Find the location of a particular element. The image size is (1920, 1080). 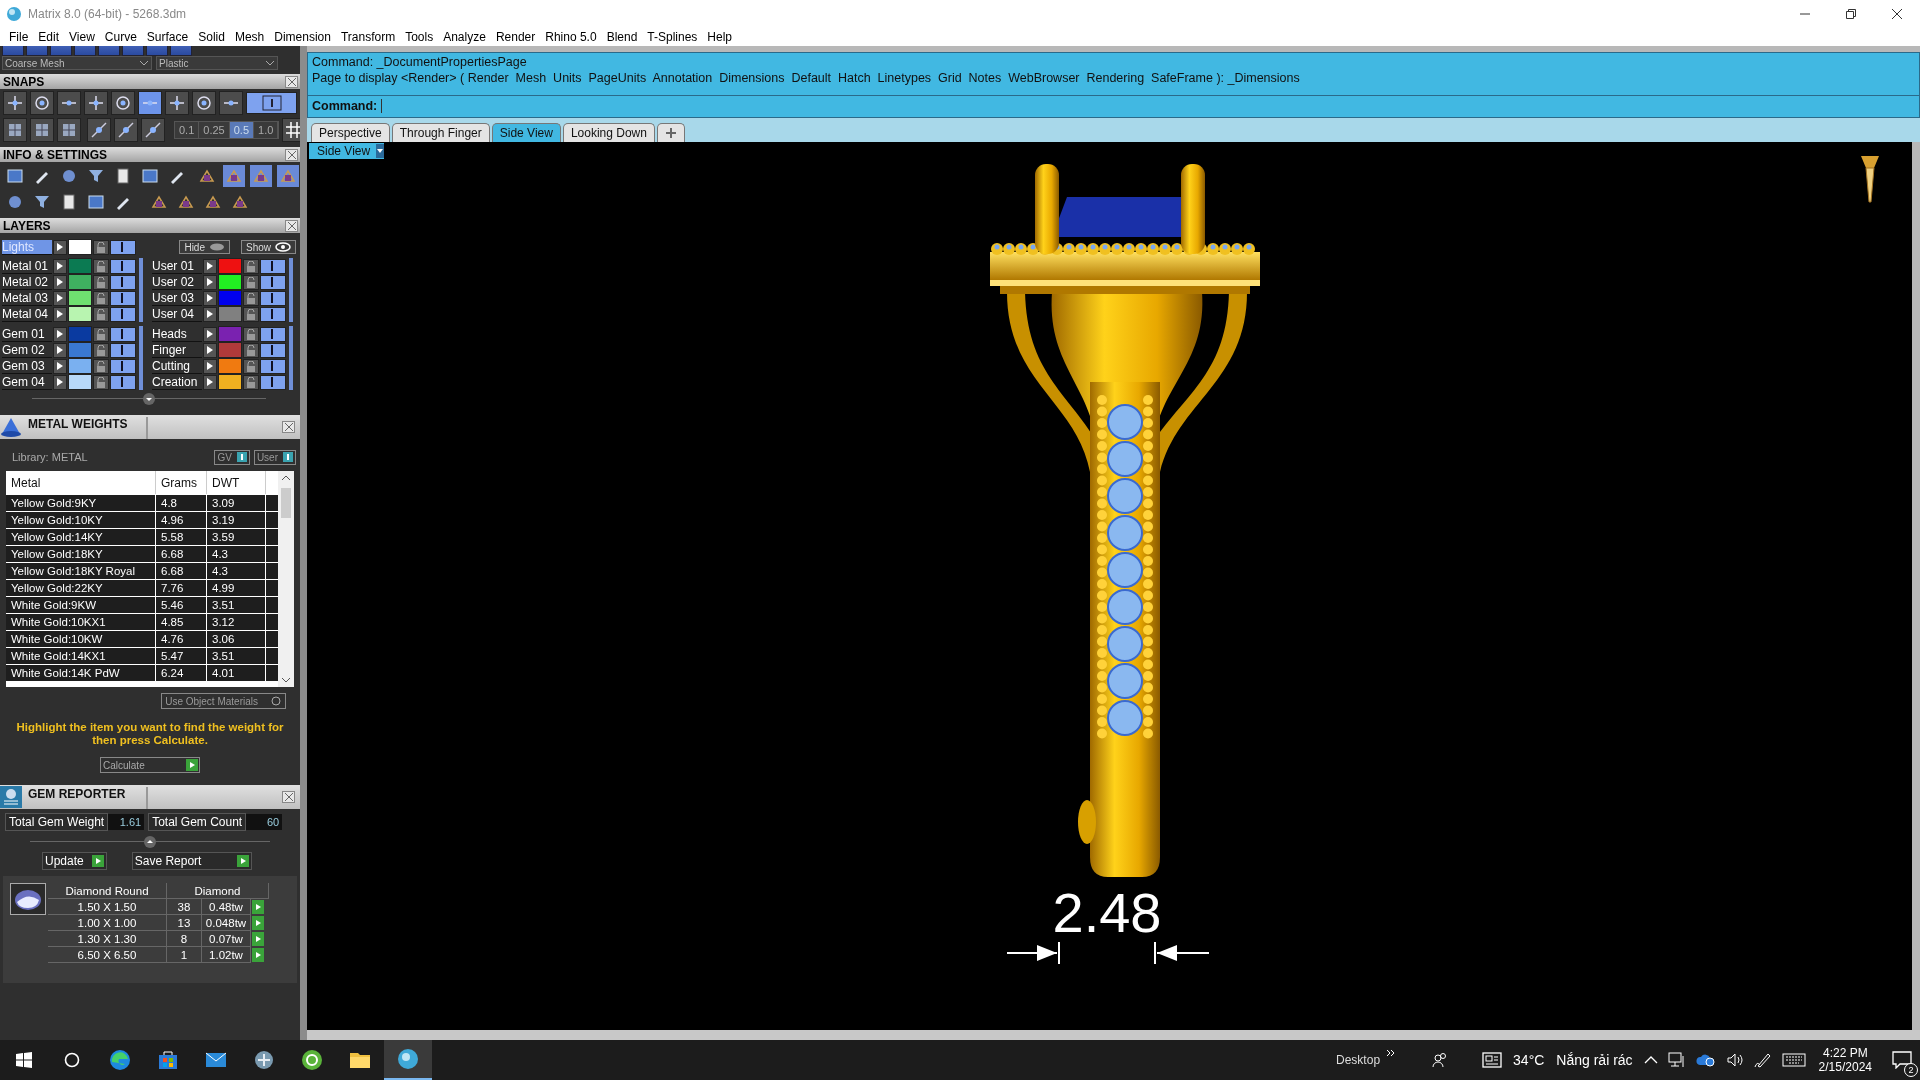

update-button: Update is located at coordinates (74, 861).